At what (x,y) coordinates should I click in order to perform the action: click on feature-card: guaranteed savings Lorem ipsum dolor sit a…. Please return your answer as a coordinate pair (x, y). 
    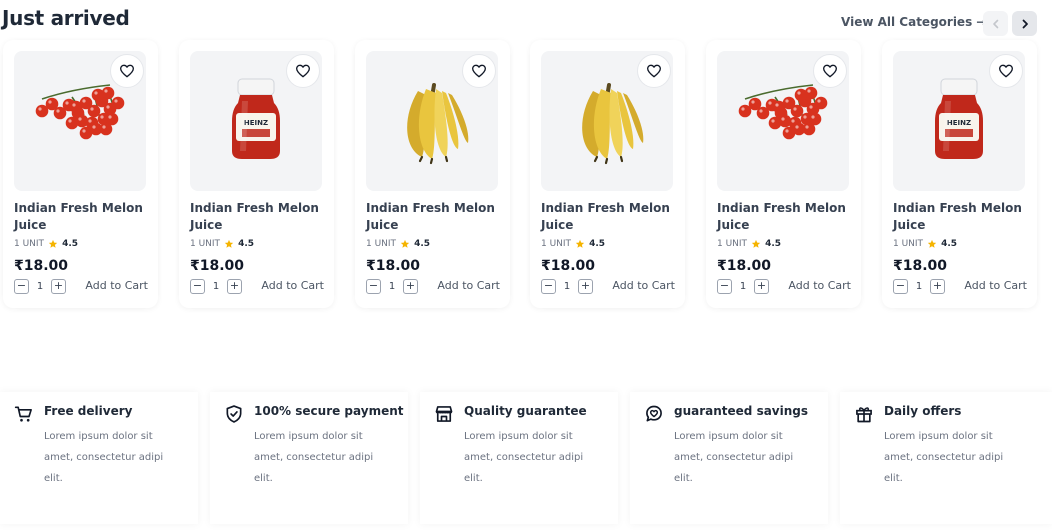
    Looking at the image, I should click on (729, 458).